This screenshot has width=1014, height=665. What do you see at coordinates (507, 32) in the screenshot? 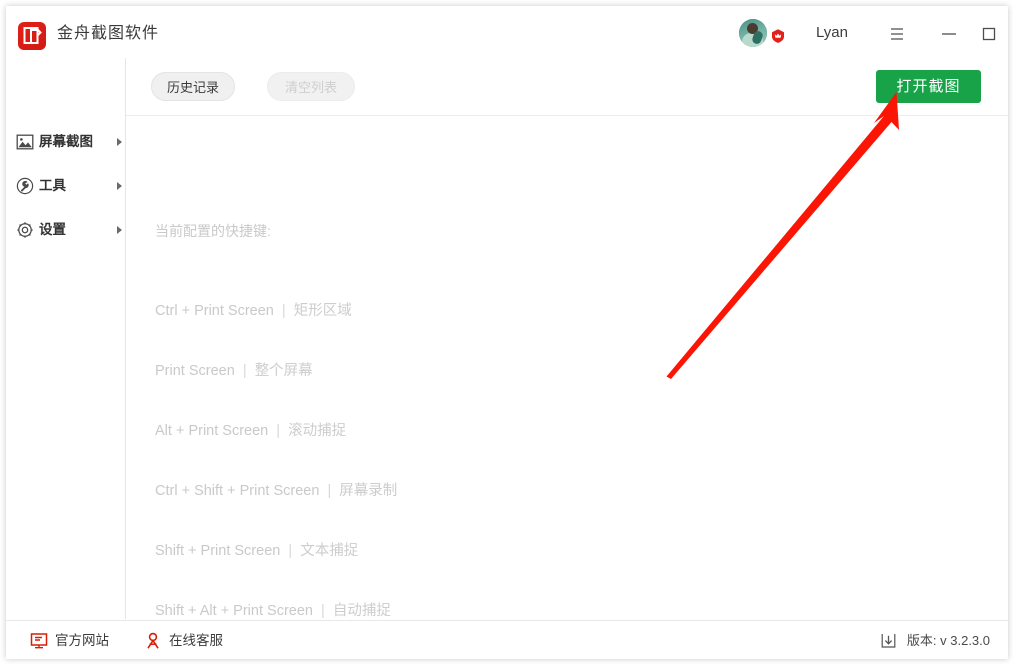
I see `title-bar: 金舟截图软件 Lyan` at bounding box center [507, 32].